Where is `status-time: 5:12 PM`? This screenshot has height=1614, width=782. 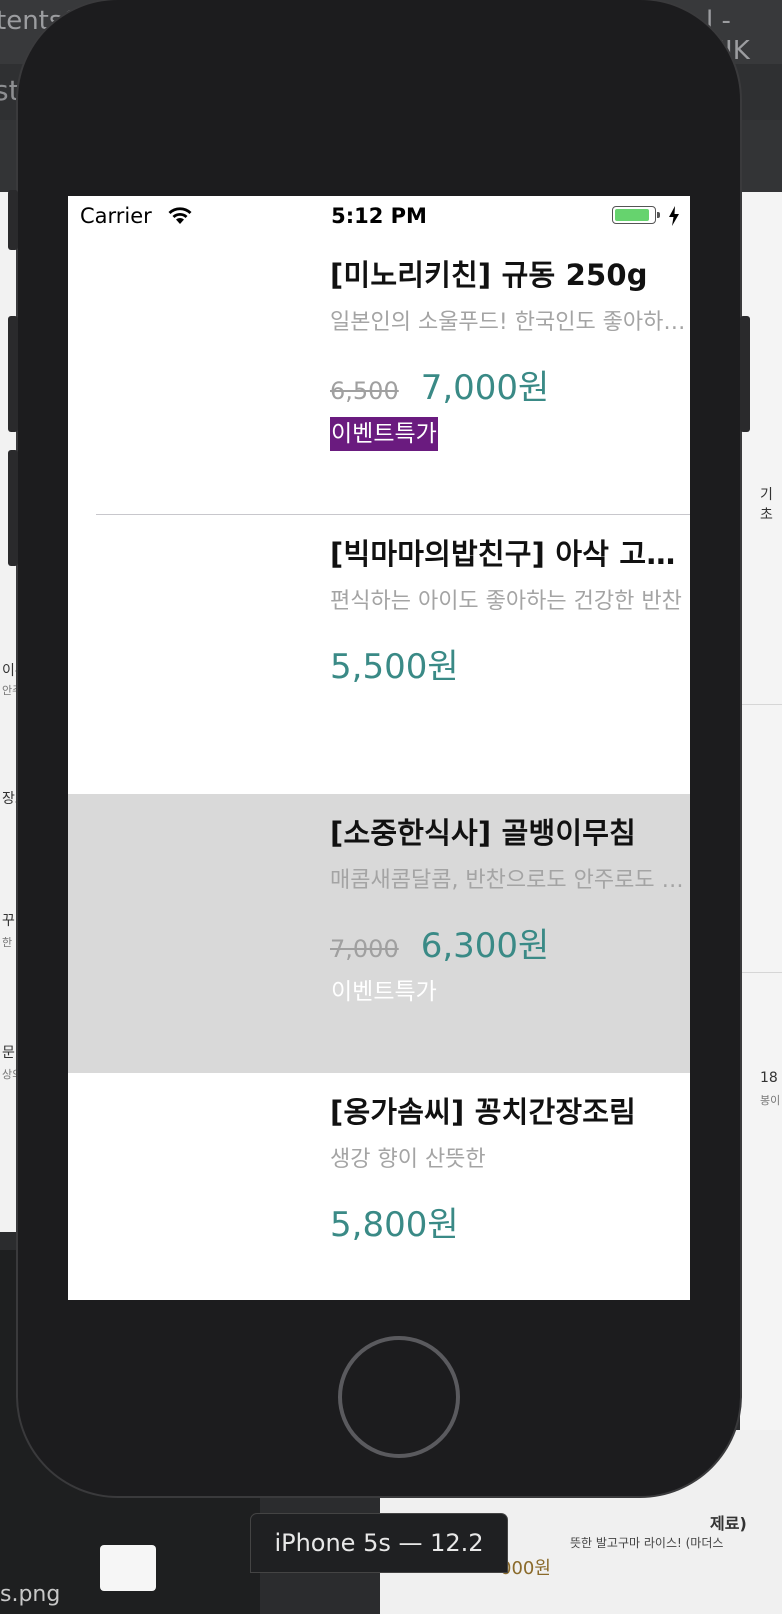
status-time: 5:12 PM is located at coordinates (379, 216).